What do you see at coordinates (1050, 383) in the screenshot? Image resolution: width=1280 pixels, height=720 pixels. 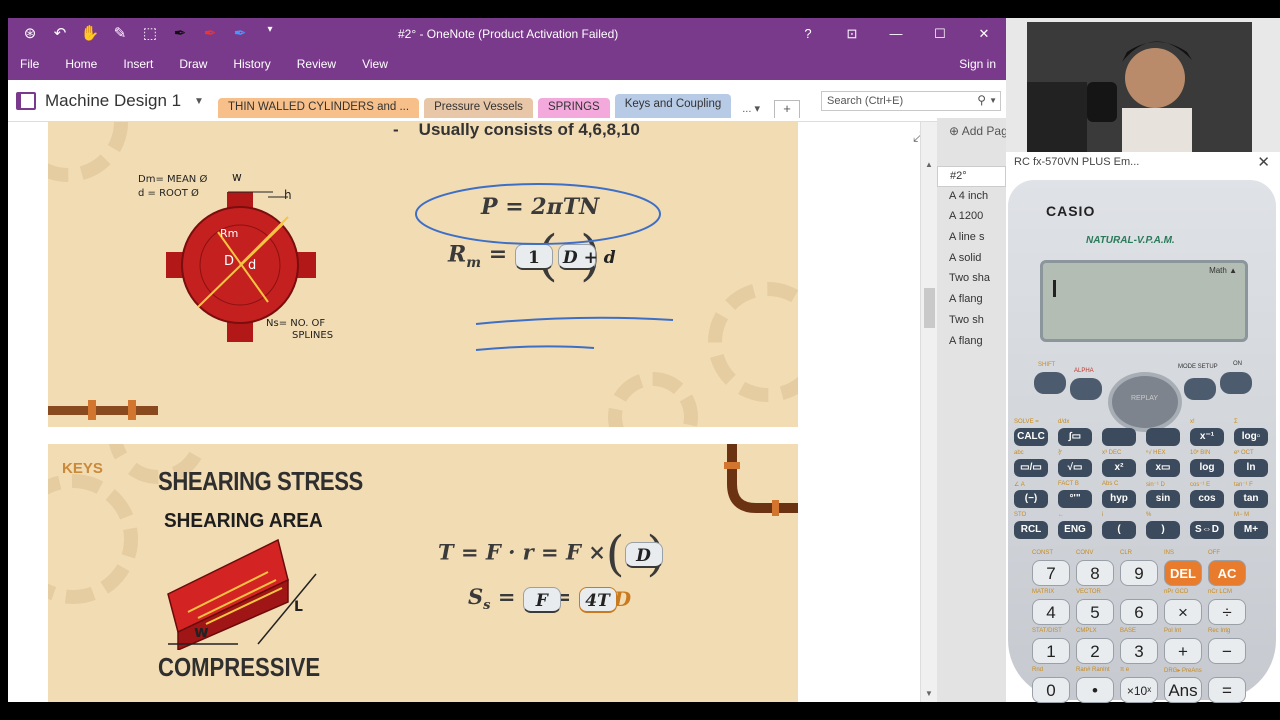 I see `shift-key` at bounding box center [1050, 383].